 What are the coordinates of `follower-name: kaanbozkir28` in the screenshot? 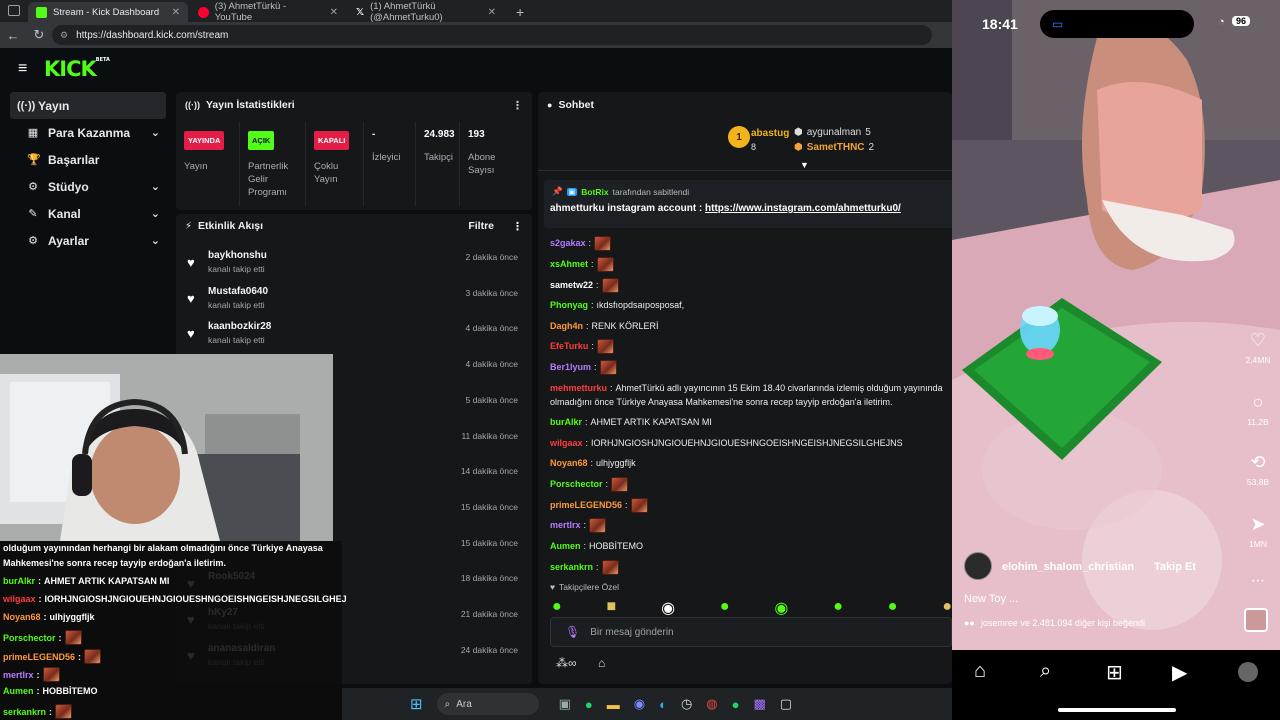 It's located at (239, 326).